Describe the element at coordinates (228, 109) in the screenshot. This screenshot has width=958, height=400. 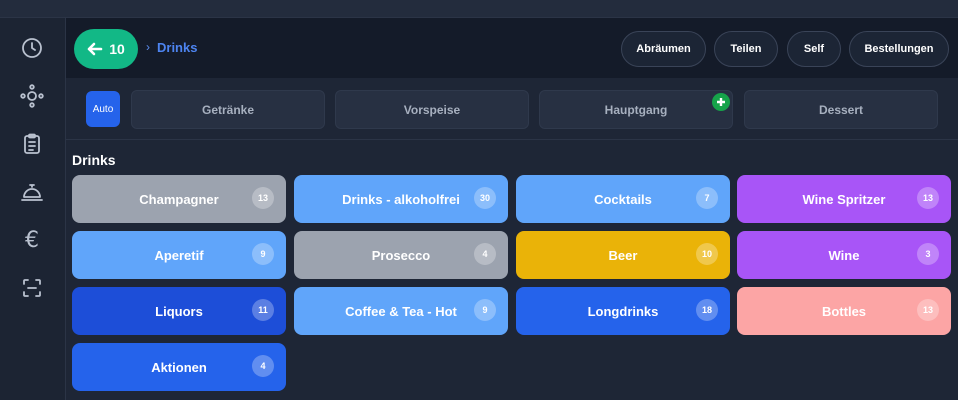
I see `tab-course-drinks: Getränke` at that location.